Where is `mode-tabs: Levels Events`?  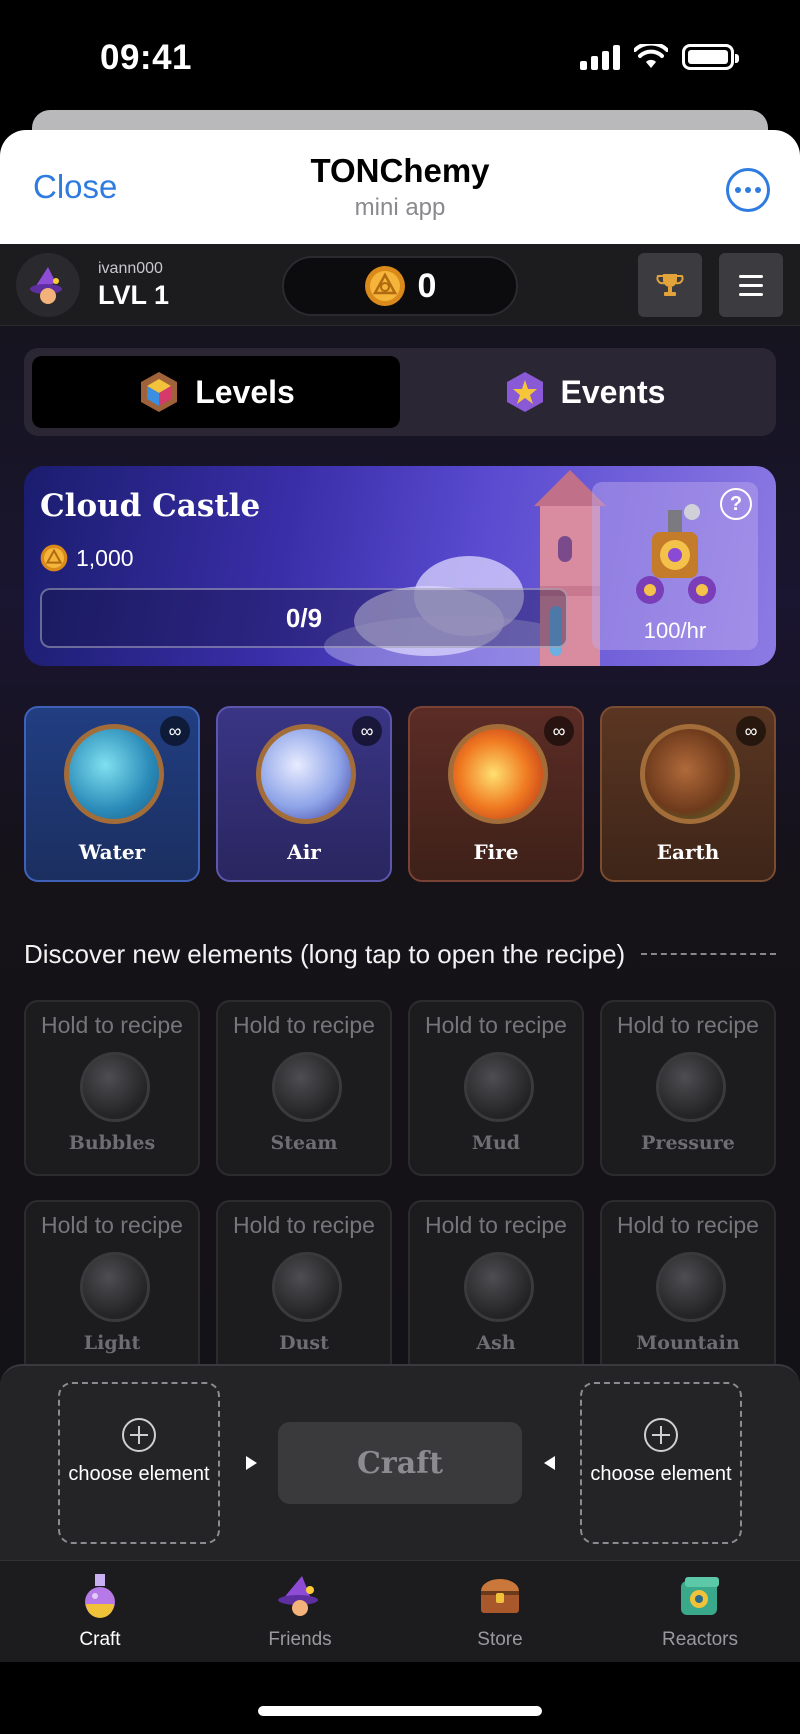
mode-tabs: Levels Events is located at coordinates (400, 392).